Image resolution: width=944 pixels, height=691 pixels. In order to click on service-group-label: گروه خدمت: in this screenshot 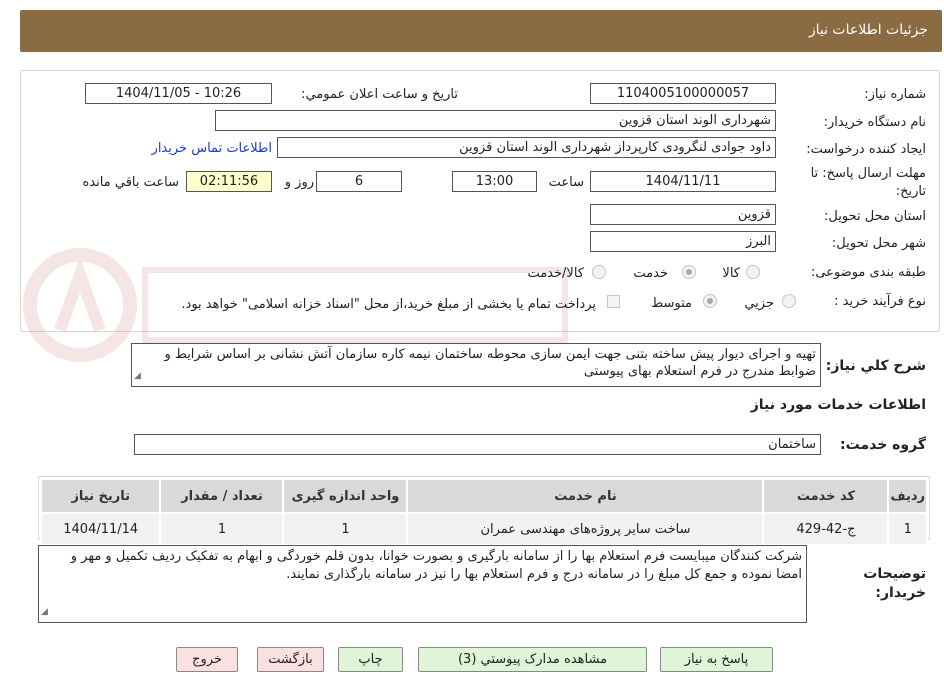, I will do `click(883, 445)`.